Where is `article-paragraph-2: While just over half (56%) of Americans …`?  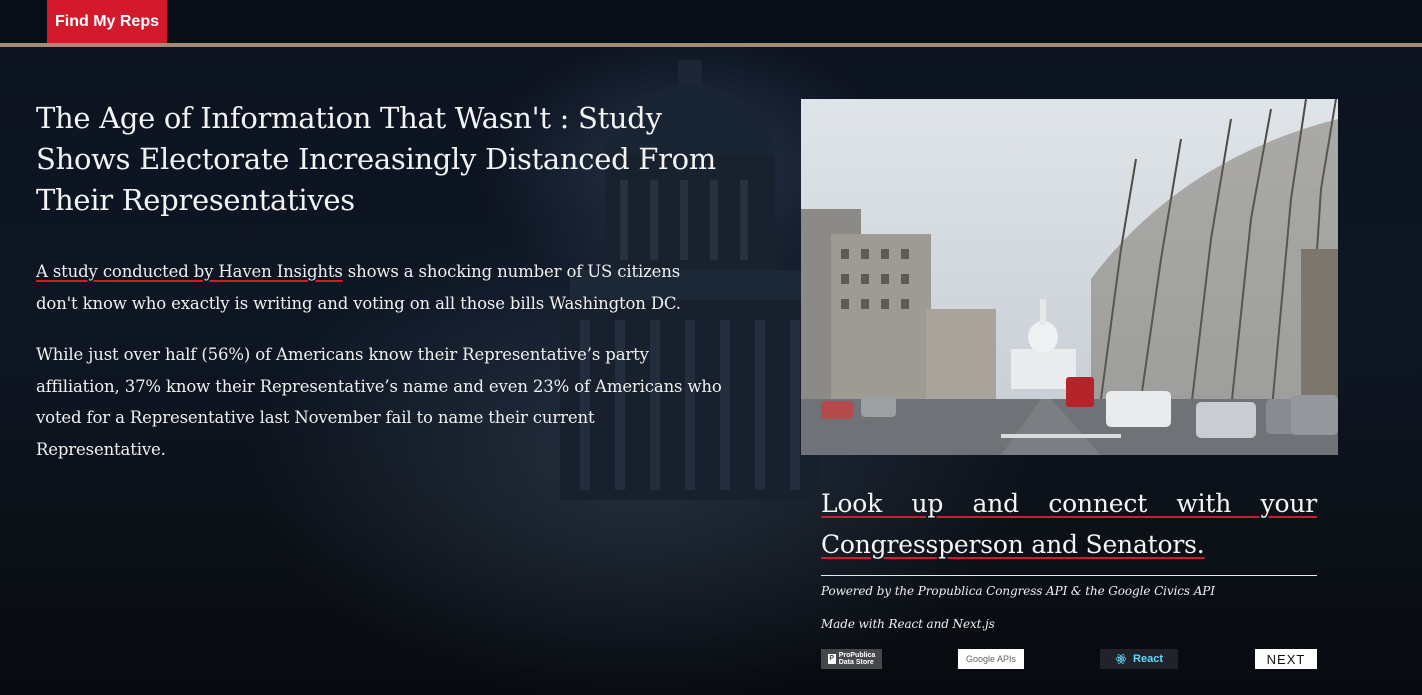
article-paragraph-2: While just over half (56%) of Americans … is located at coordinates (379, 402).